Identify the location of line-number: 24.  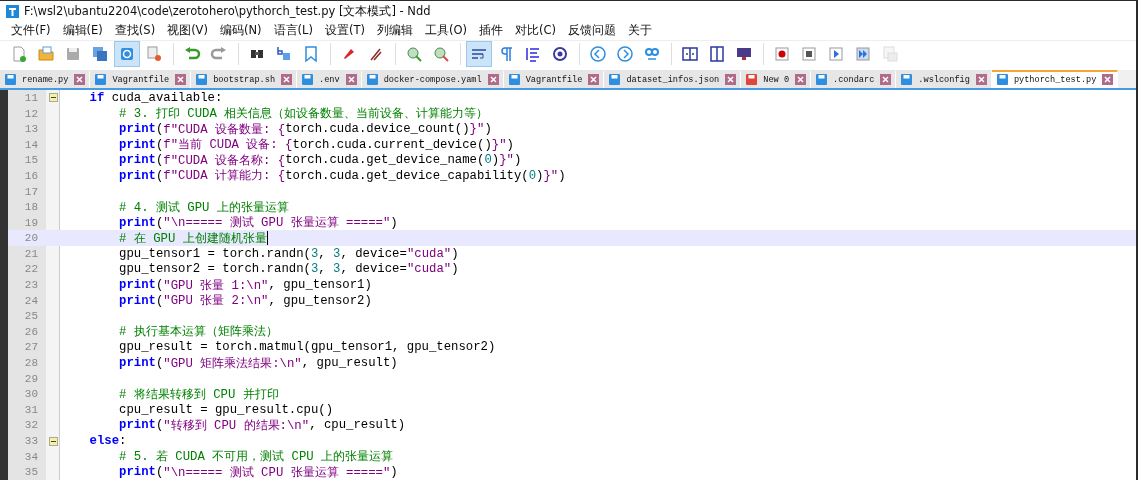
(31, 301).